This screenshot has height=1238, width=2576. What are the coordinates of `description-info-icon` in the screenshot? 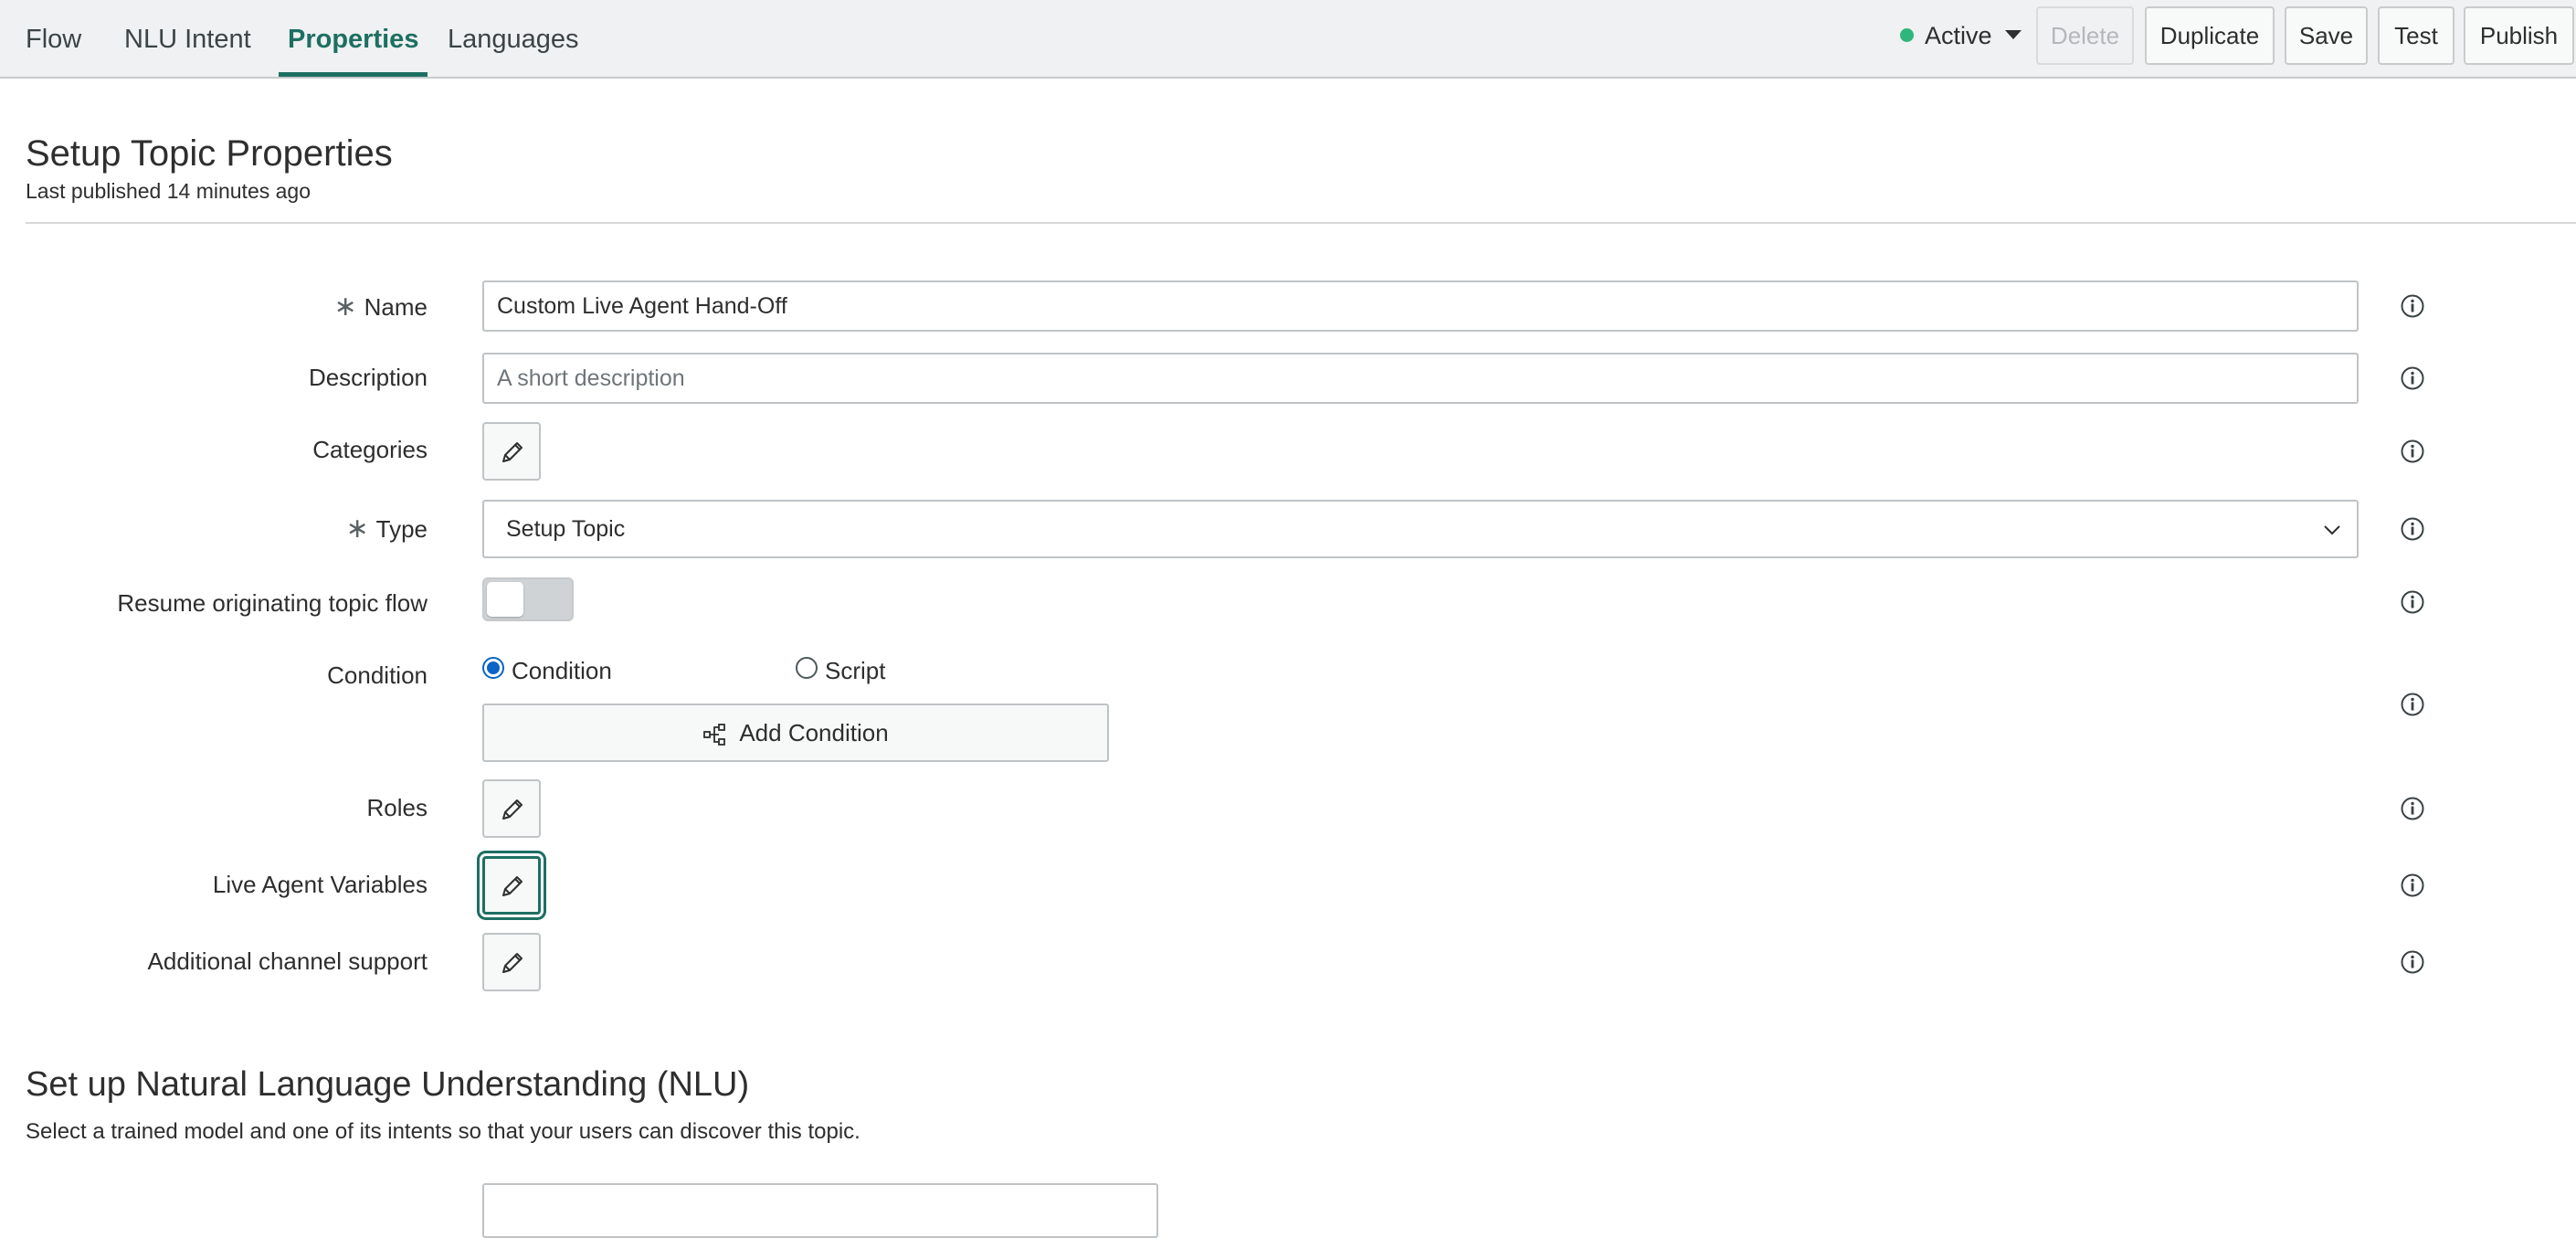 It's located at (2412, 378).